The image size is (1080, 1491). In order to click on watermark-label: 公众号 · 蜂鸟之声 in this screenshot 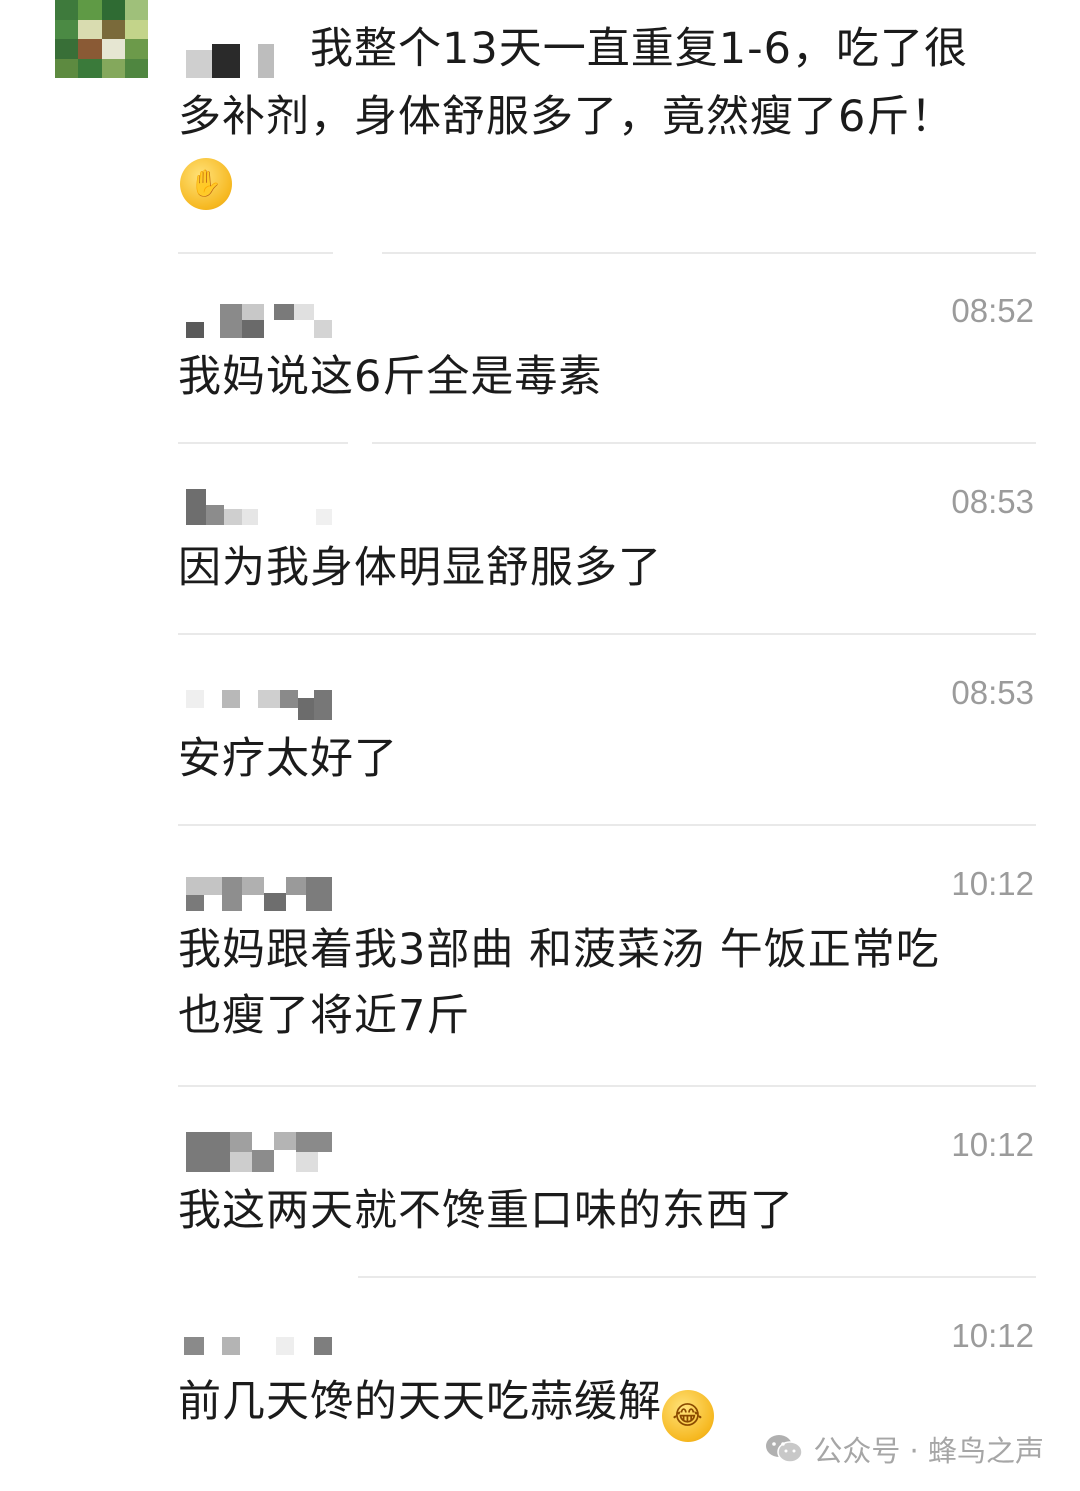, I will do `click(928, 1451)`.